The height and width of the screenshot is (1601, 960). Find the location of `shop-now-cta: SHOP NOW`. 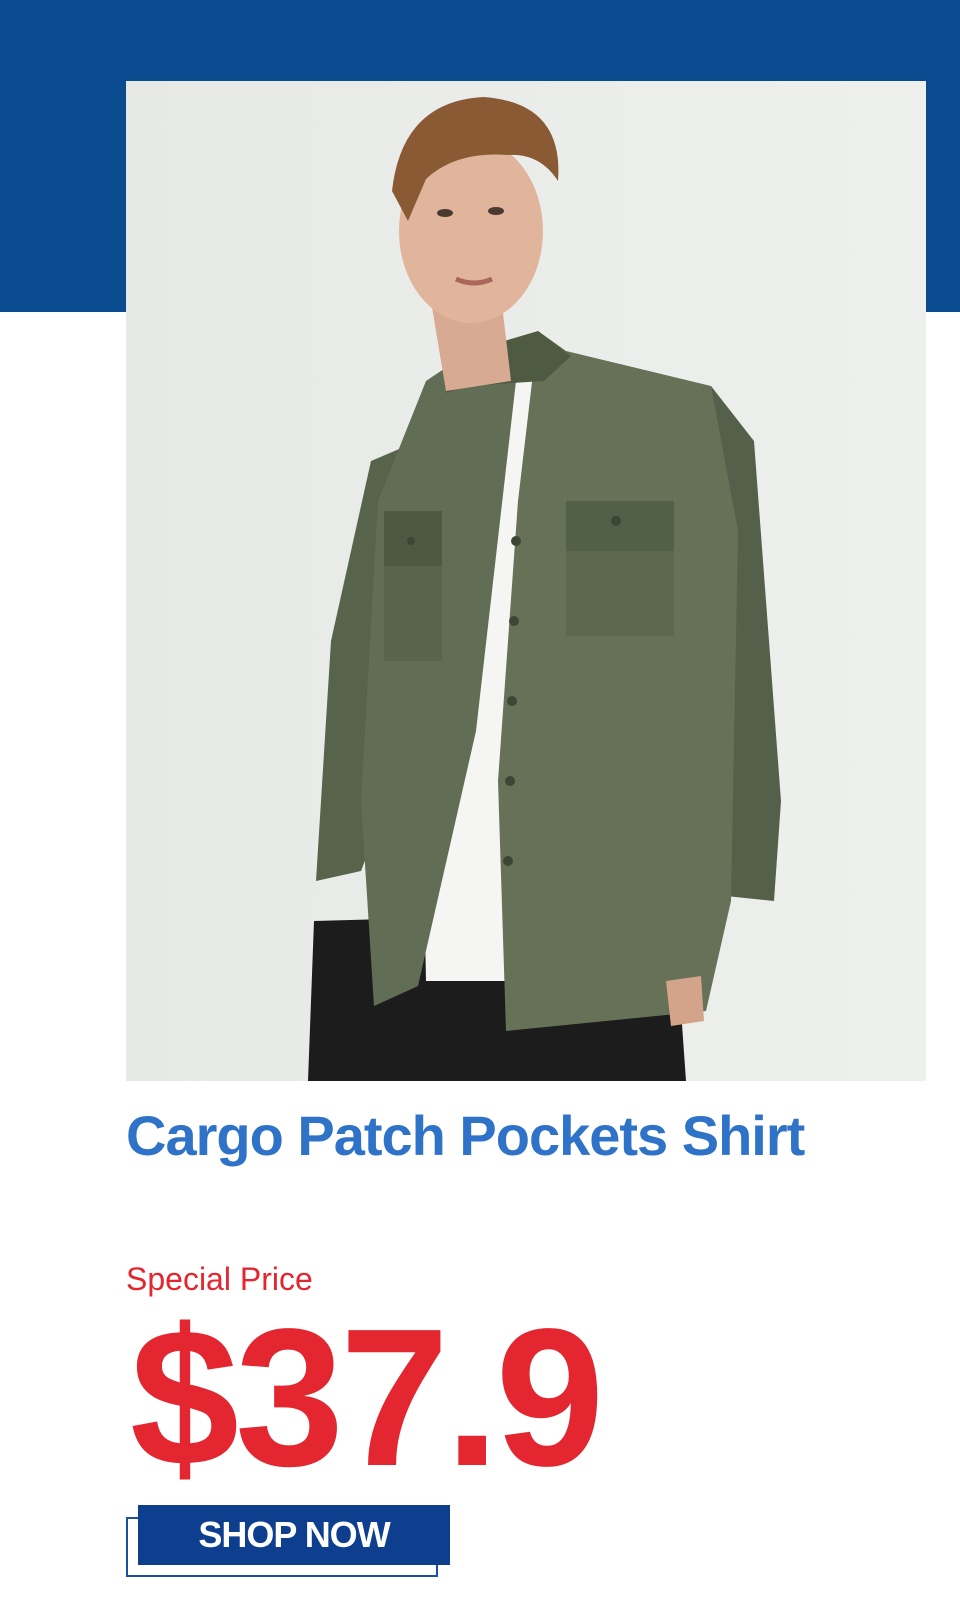

shop-now-cta: SHOP NOW is located at coordinates (289, 1543).